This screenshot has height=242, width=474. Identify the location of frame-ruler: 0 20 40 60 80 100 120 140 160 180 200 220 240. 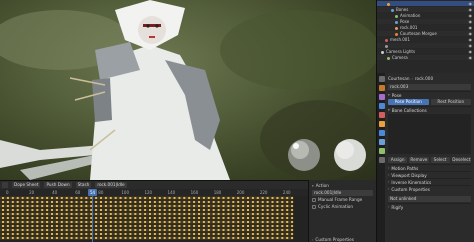
(154, 192).